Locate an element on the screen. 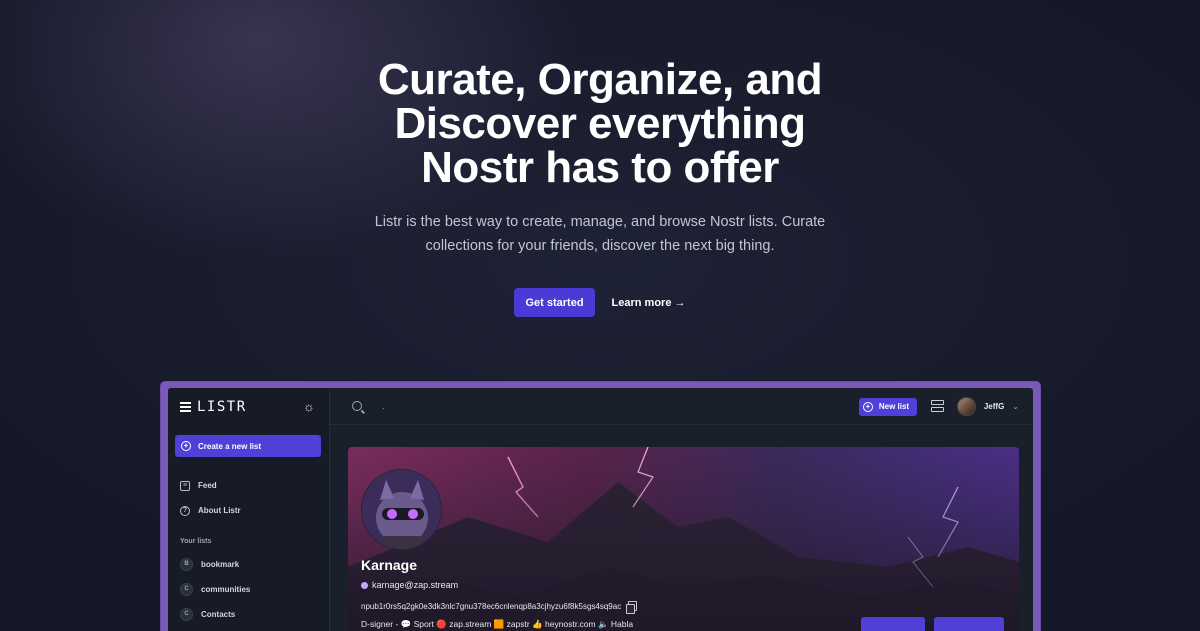  list-item-label: bookmark is located at coordinates (220, 564).